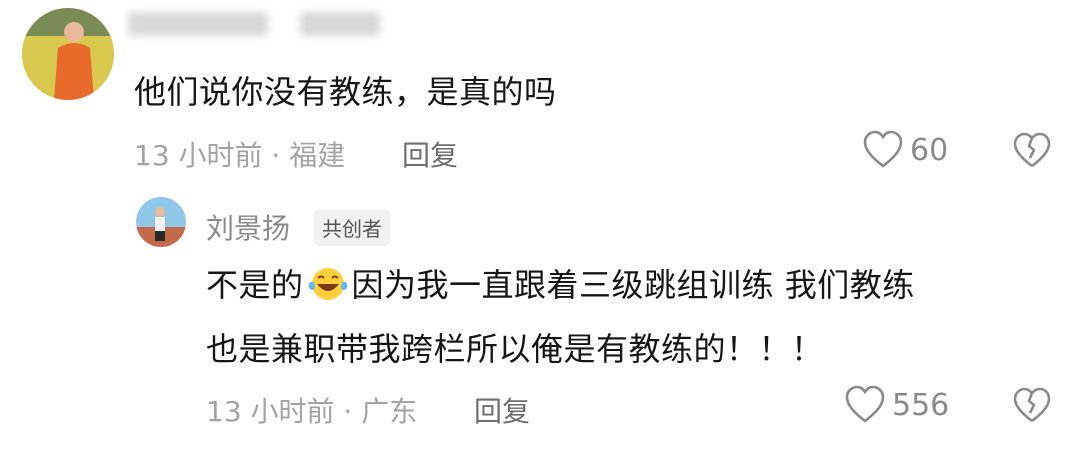 The height and width of the screenshot is (461, 1086). Describe the element at coordinates (430, 154) in the screenshot. I see `comment-reply-button: 回复` at that location.